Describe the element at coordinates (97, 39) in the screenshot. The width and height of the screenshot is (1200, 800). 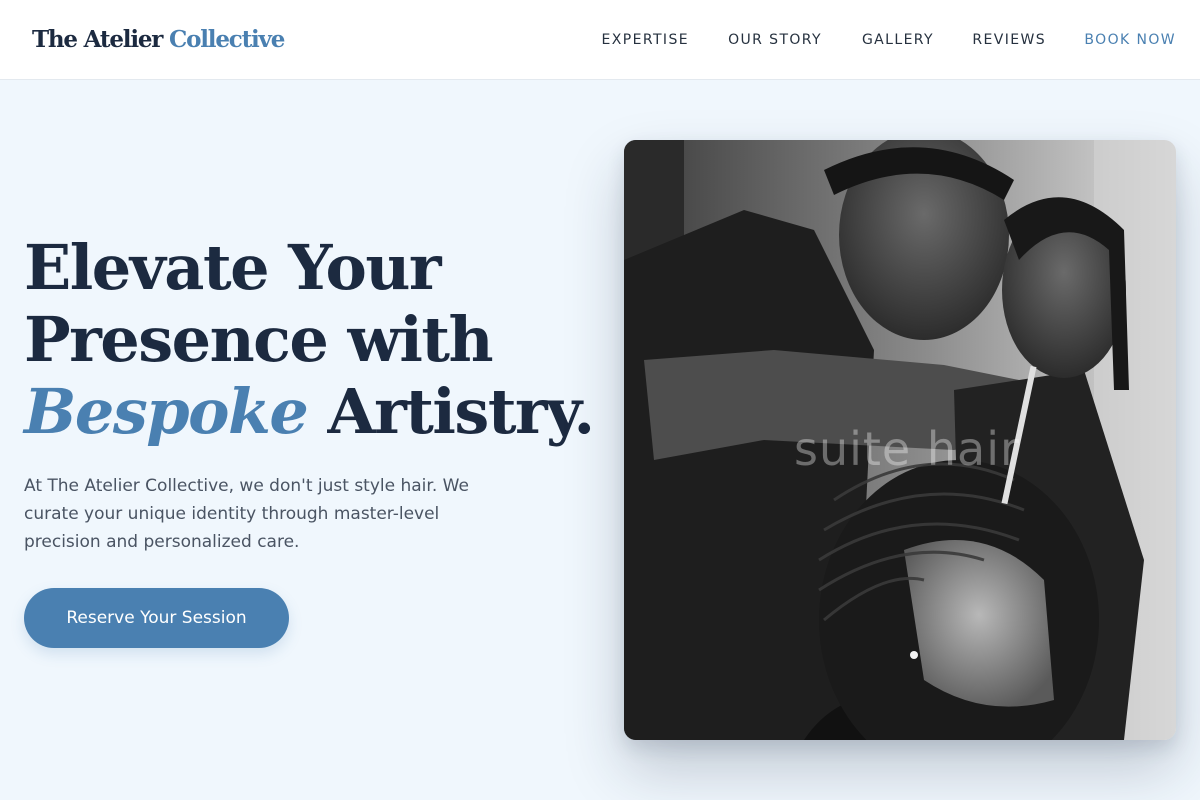
I see `brand-name-primary: The Atelier` at that location.